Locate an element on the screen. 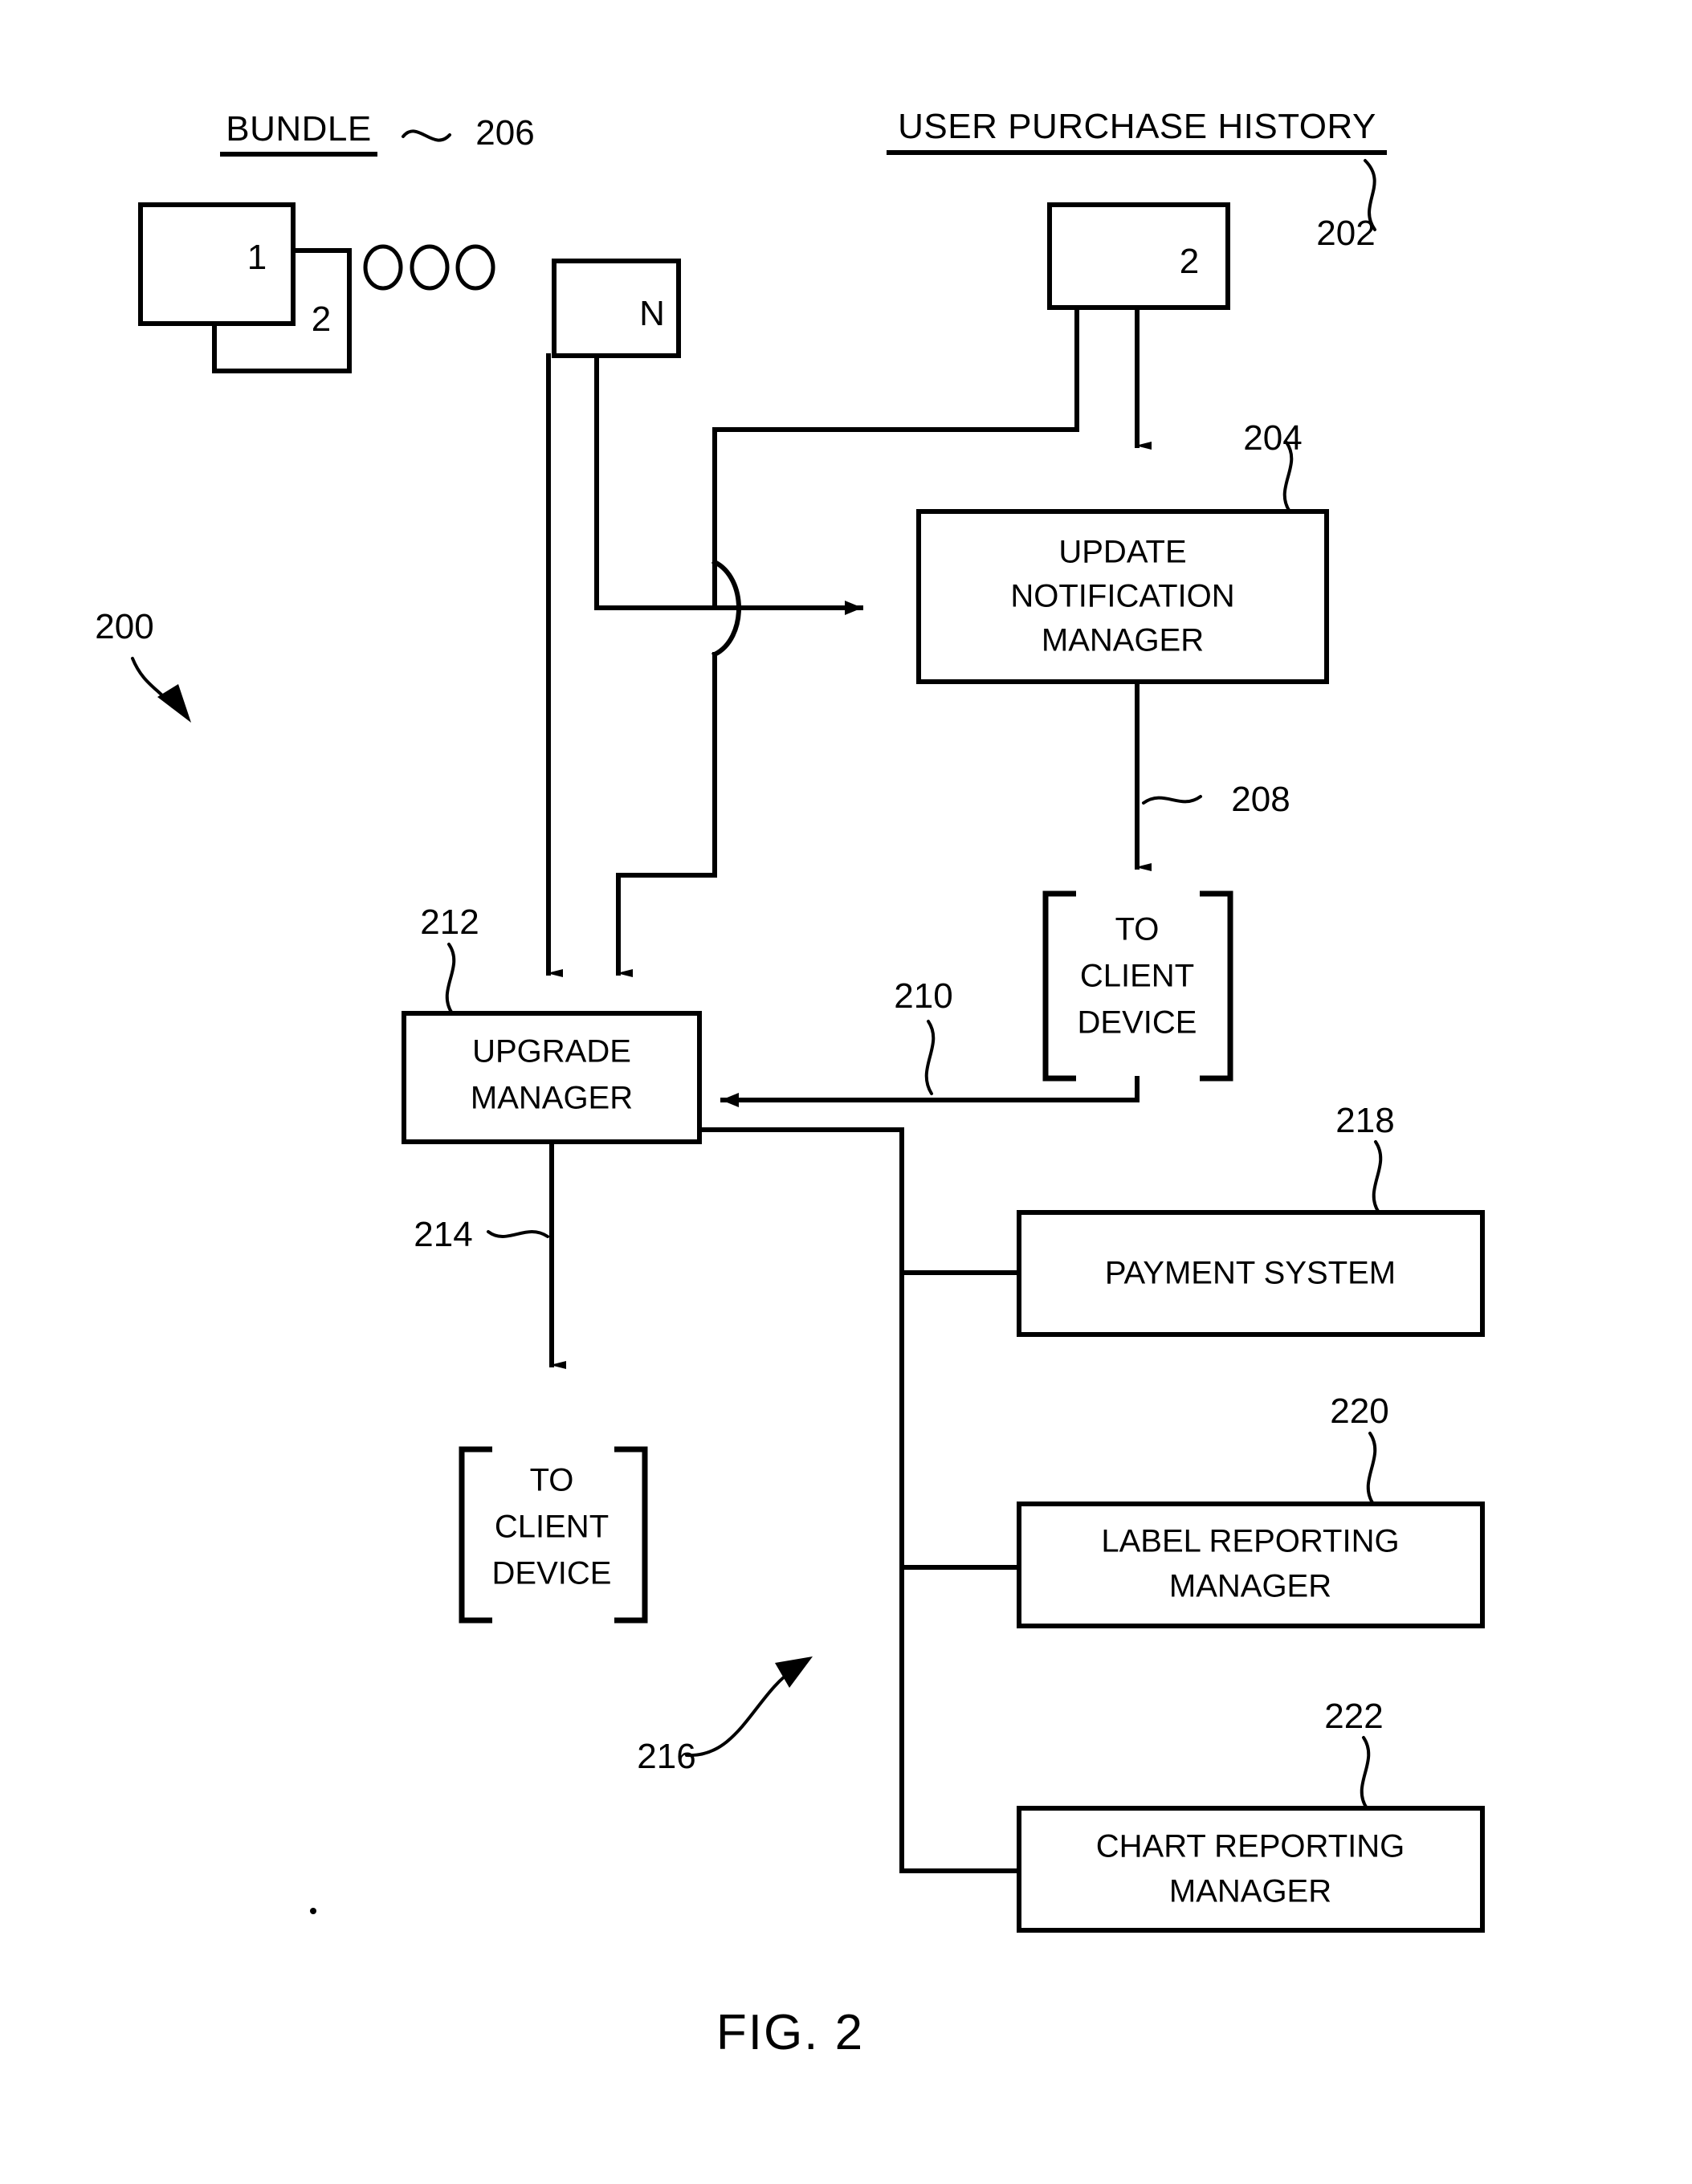 Image resolution: width=1692 pixels, height=2184 pixels. ref-210-number: 210 is located at coordinates (923, 996).